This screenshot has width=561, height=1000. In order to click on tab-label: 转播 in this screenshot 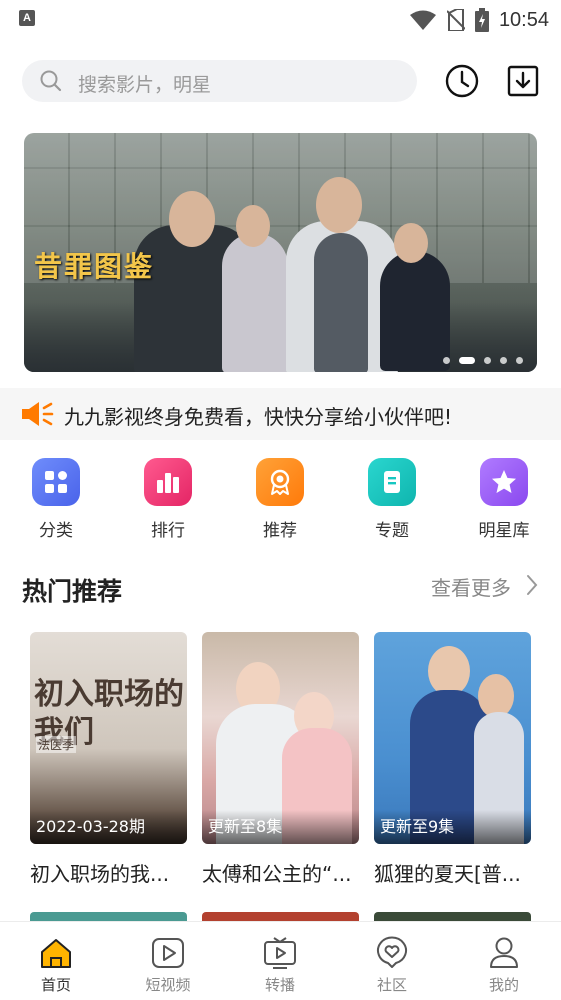, I will do `click(279, 985)`.